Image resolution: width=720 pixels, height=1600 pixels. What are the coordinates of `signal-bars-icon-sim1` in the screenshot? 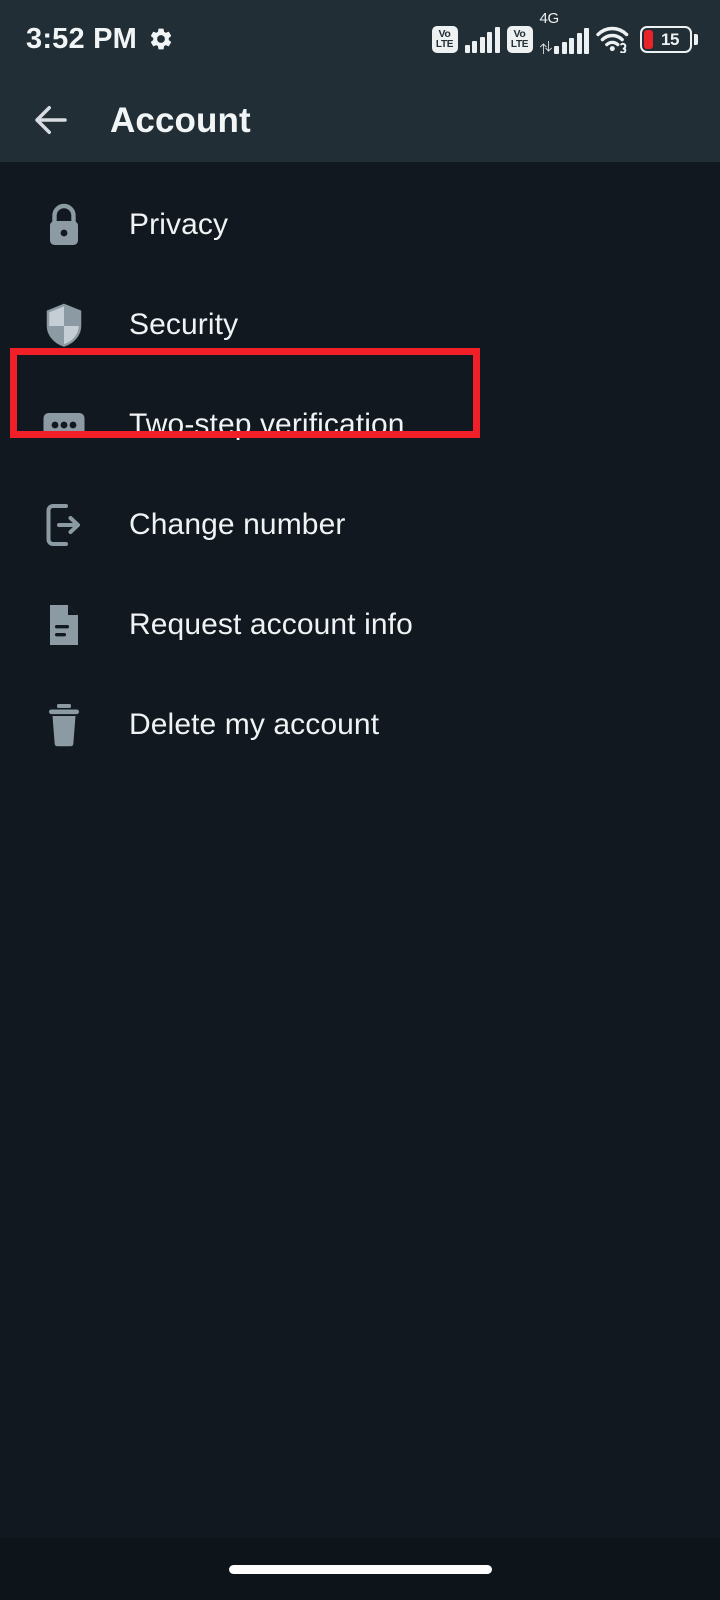 It's located at (482, 39).